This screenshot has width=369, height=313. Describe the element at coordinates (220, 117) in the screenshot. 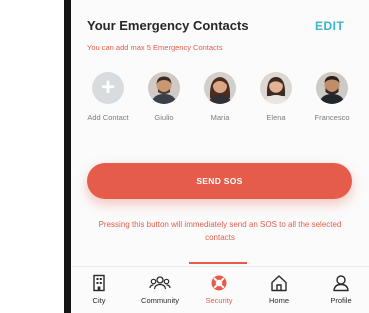

I see `contact-name: Maria` at that location.